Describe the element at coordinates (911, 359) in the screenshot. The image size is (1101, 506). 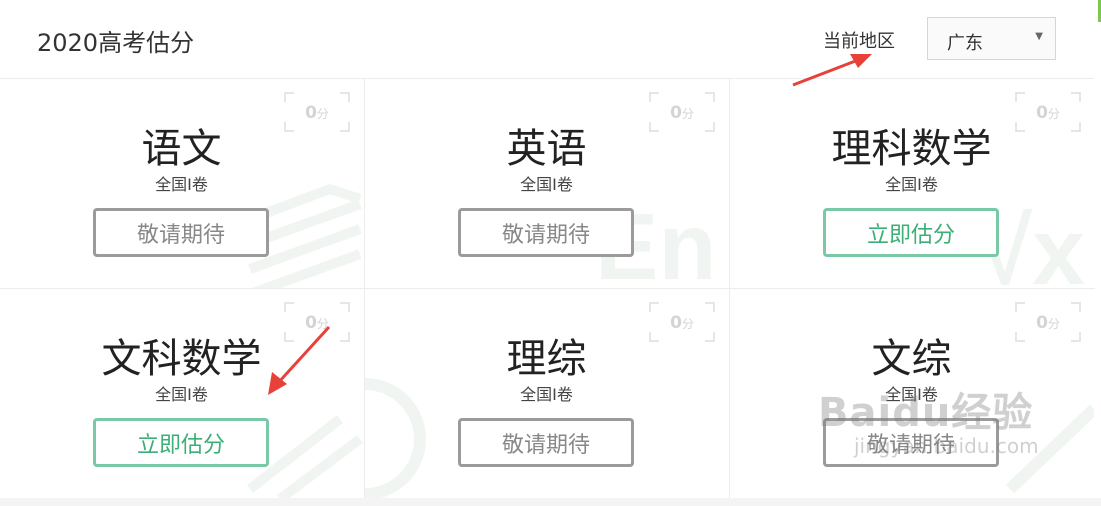
I see `subject-name: 文综` at that location.